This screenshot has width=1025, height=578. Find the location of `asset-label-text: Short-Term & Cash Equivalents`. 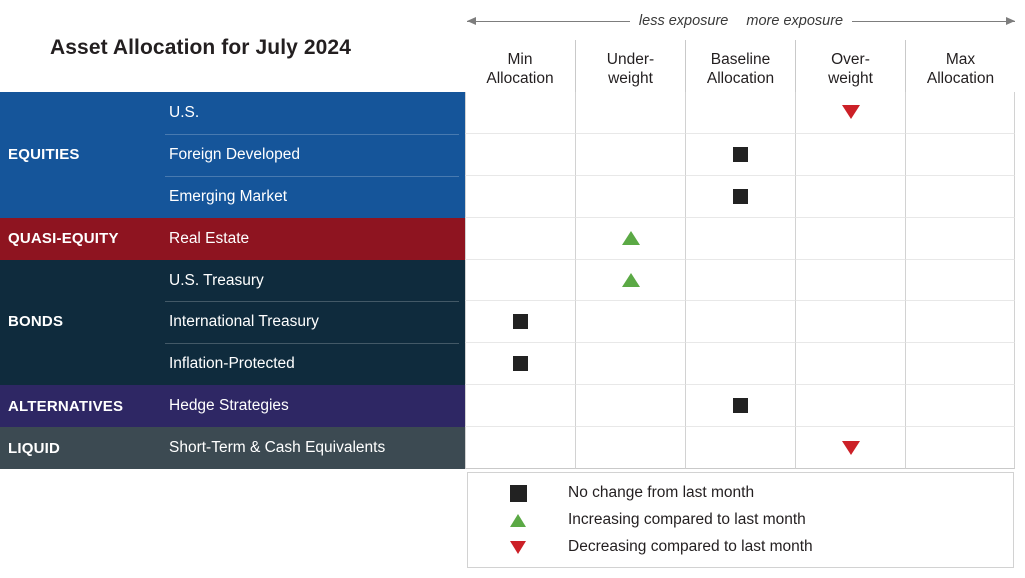

asset-label-text: Short-Term & Cash Equivalents is located at coordinates (277, 448).